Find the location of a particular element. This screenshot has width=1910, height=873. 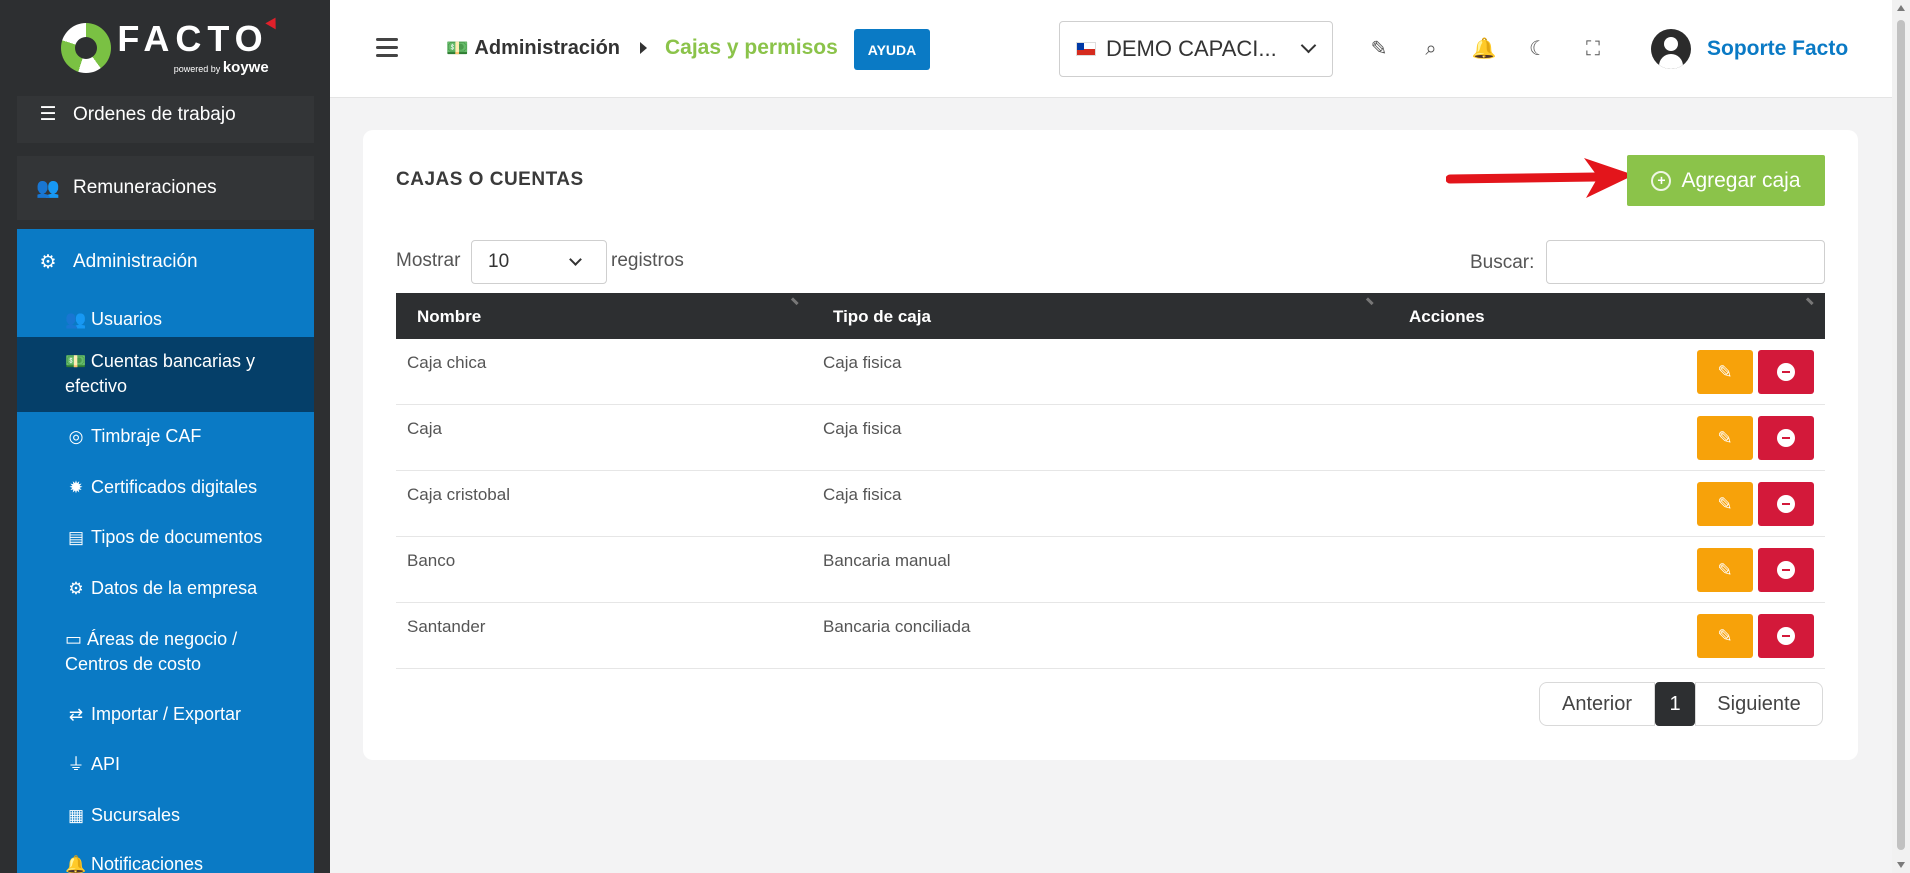

add-caja-label: Agregar caja is located at coordinates (1741, 180).